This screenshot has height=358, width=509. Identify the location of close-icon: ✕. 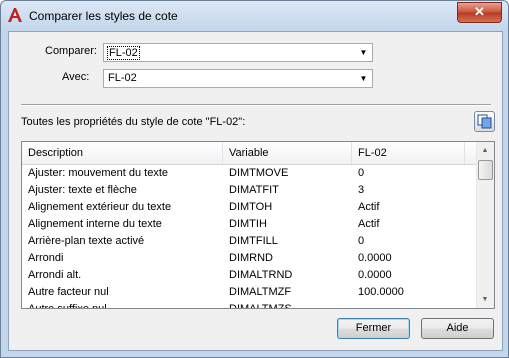
(479, 11).